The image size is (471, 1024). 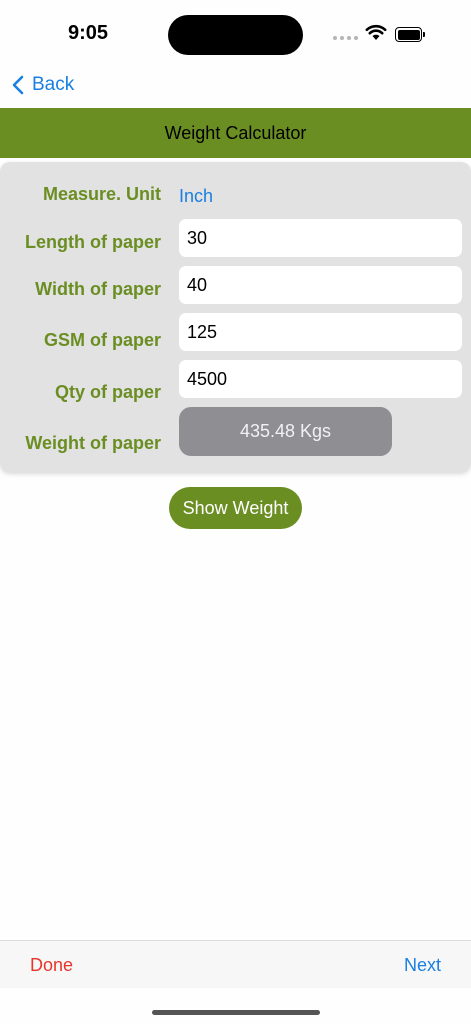 I want to click on qty-input, so click(x=320, y=379).